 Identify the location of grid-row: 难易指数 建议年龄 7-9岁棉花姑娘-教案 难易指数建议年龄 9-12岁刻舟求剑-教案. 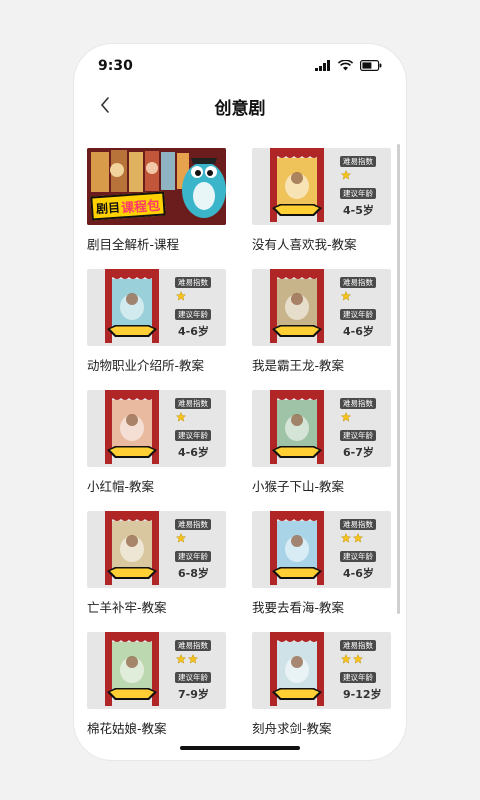
(240, 692).